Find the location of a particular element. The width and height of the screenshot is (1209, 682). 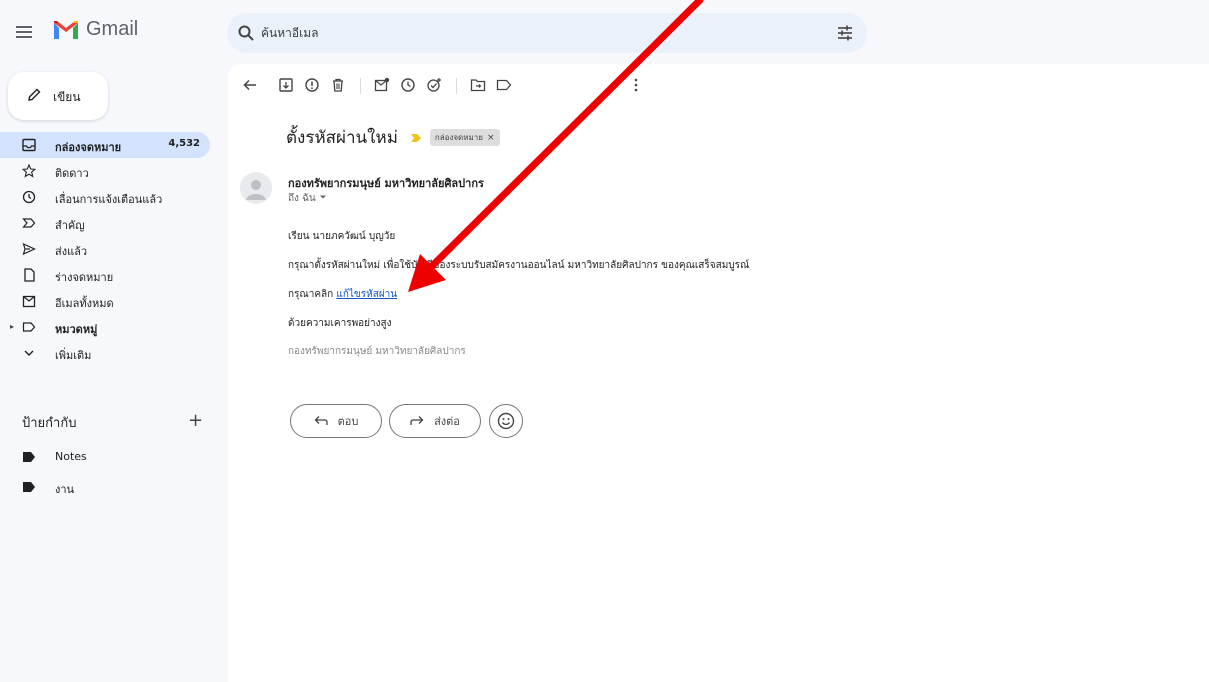

sidebar-item-label: สำคัญ is located at coordinates (70, 225).